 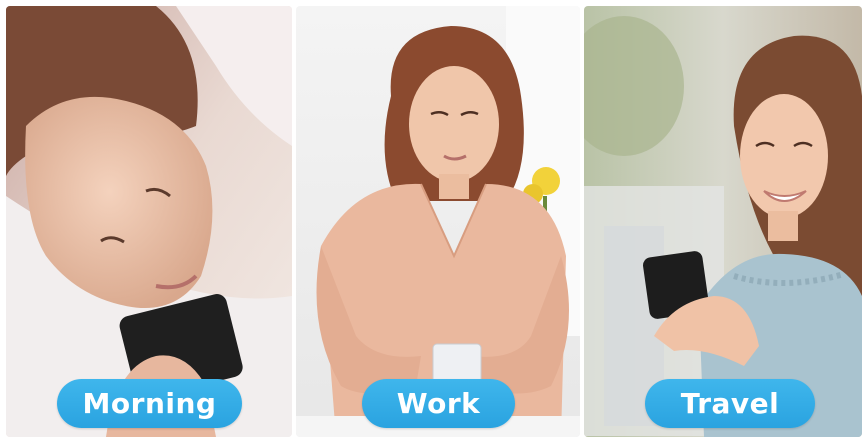 I want to click on label-work: Work, so click(x=438, y=403).